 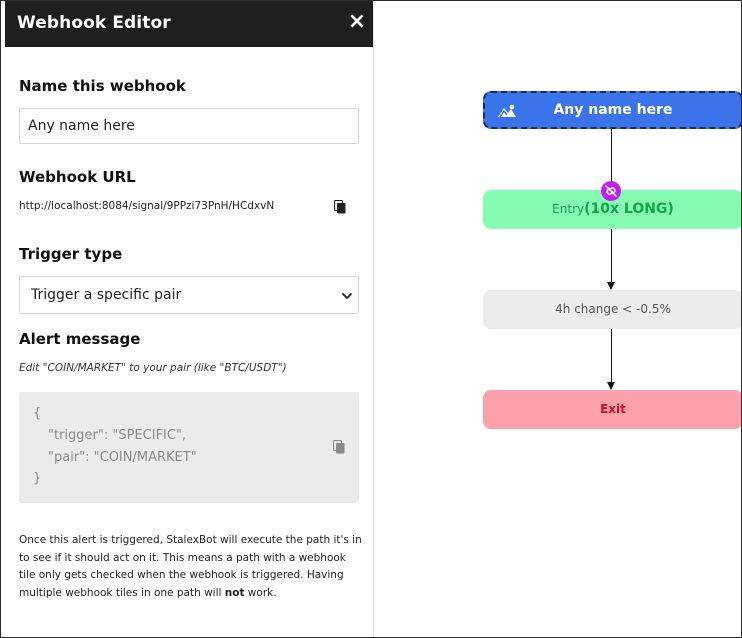 I want to click on trigger-type-value: Trigger a specific pair, so click(x=106, y=295).